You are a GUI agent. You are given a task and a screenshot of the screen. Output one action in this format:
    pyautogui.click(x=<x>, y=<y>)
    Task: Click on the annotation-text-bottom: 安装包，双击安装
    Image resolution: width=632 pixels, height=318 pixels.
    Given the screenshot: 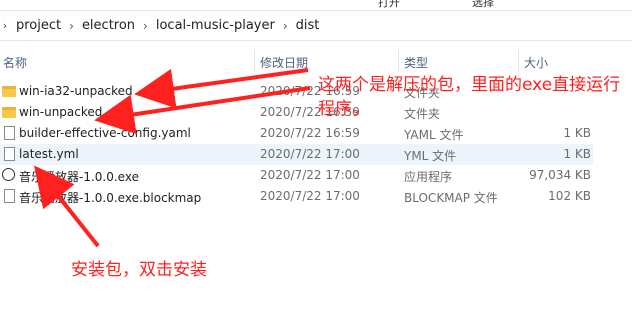 What is the action you would take?
    pyautogui.click(x=139, y=270)
    